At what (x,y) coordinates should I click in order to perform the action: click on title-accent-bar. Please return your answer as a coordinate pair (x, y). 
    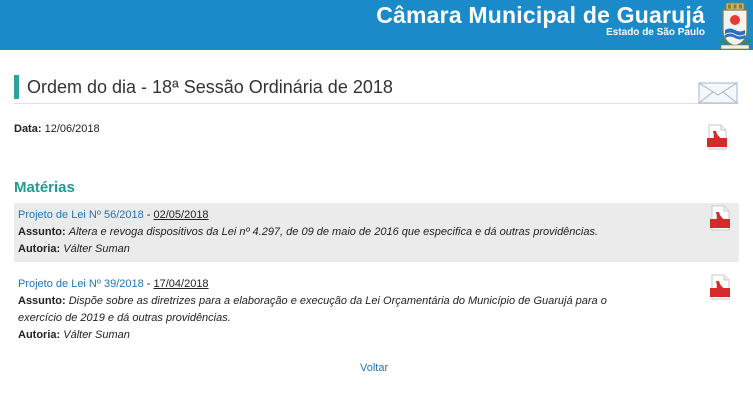
    Looking at the image, I should click on (16, 87).